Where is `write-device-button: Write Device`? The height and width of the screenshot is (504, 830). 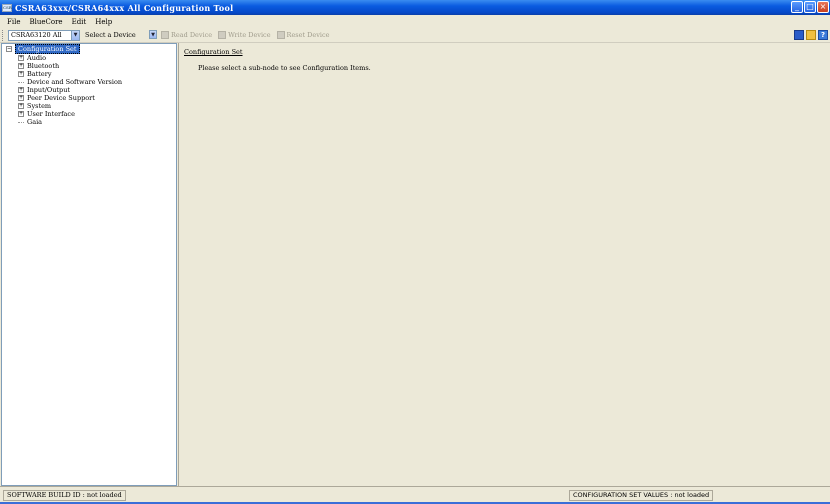 write-device-button: Write Device is located at coordinates (244, 35).